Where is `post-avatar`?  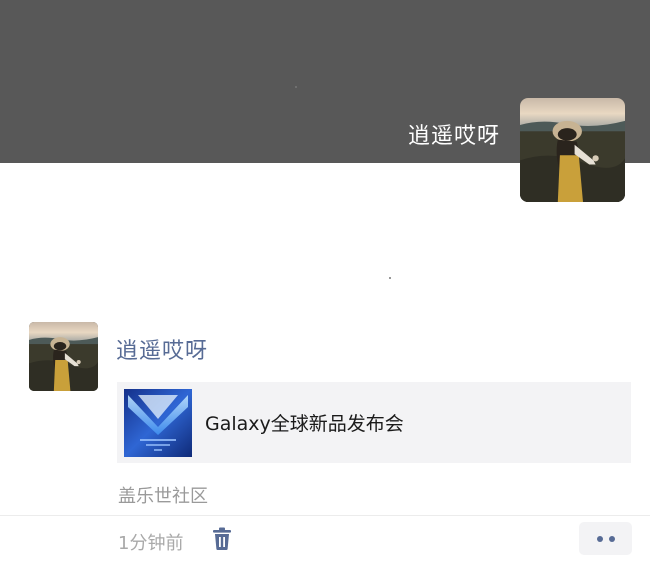 post-avatar is located at coordinates (63, 356).